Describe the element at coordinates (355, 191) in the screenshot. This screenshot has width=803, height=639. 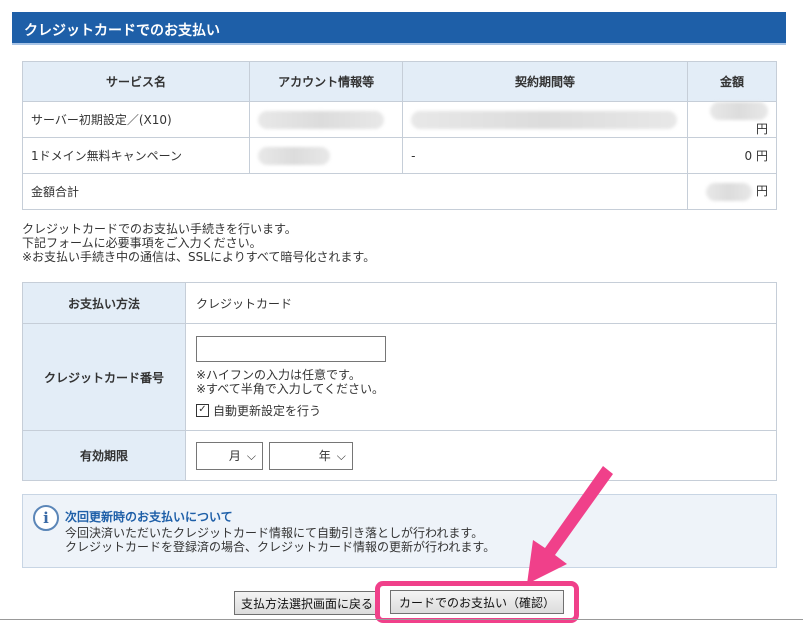
I see `total-label: 金額合計` at that location.